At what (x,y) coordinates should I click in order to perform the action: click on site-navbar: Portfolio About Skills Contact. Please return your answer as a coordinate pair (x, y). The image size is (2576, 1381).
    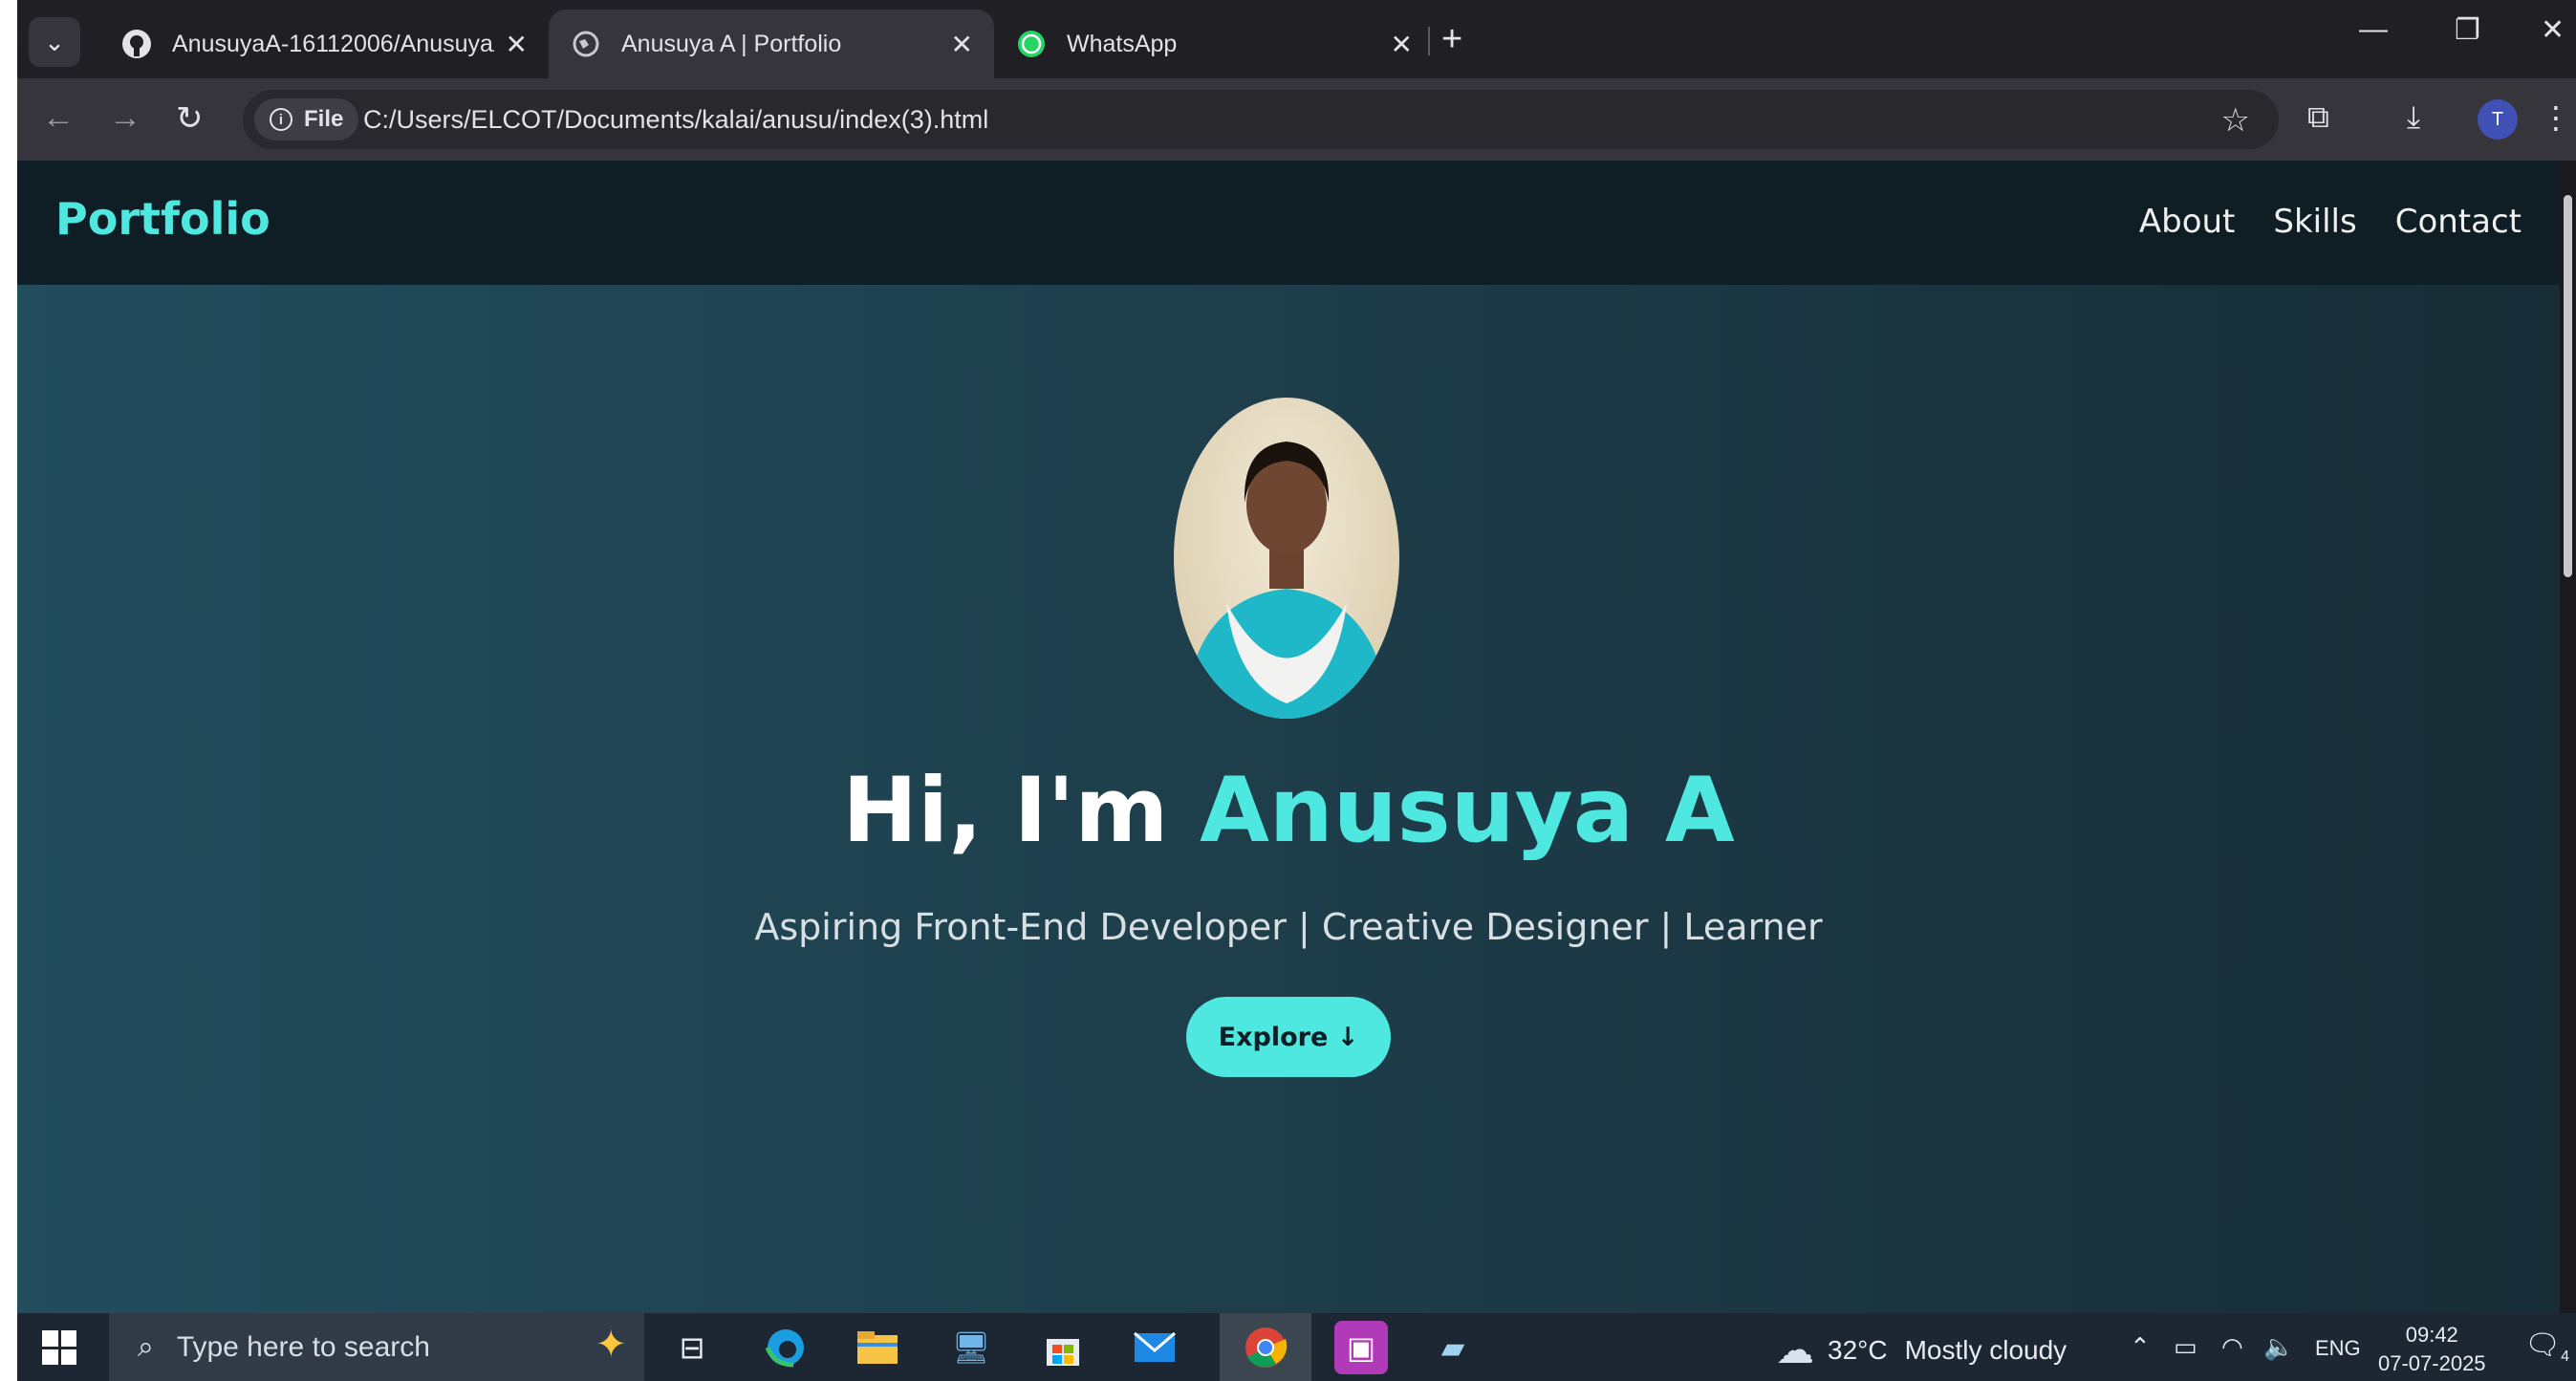
    Looking at the image, I should click on (1288, 223).